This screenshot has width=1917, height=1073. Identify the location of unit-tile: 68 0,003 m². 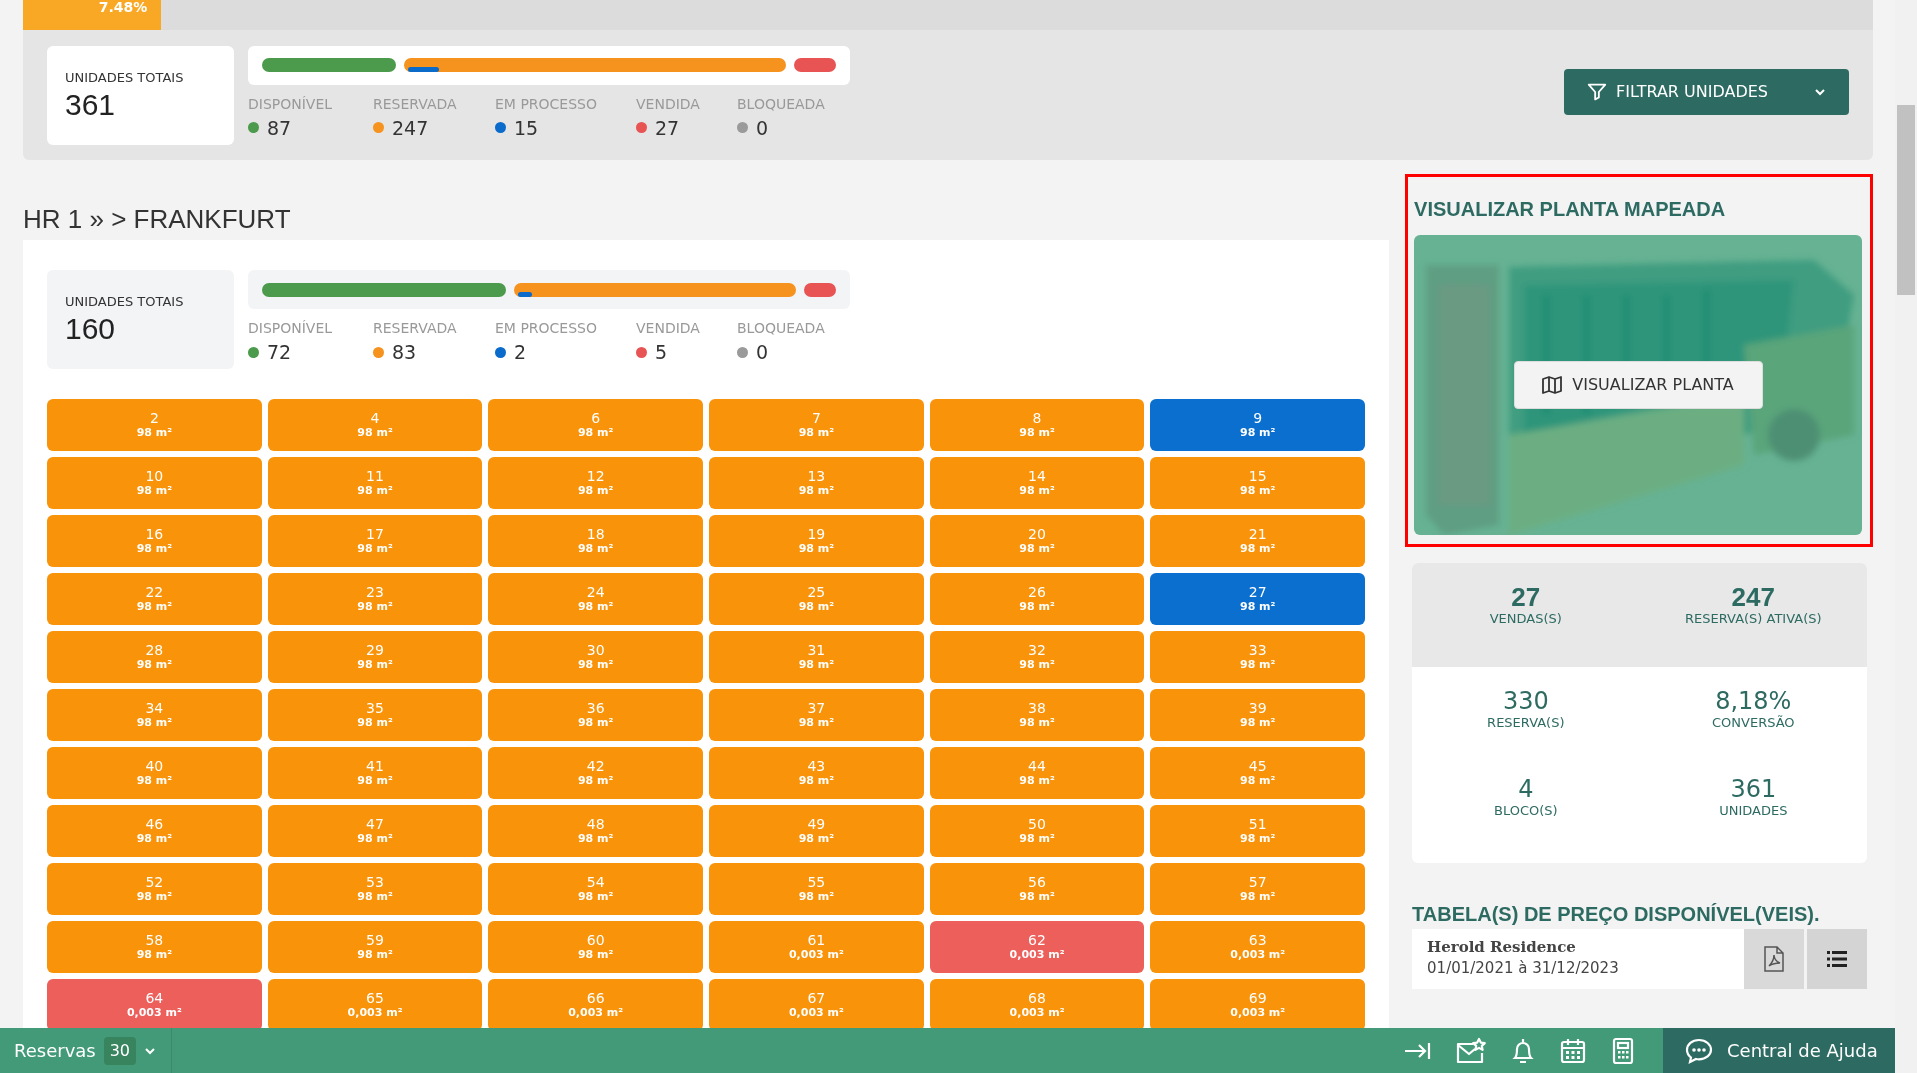
(1037, 1005).